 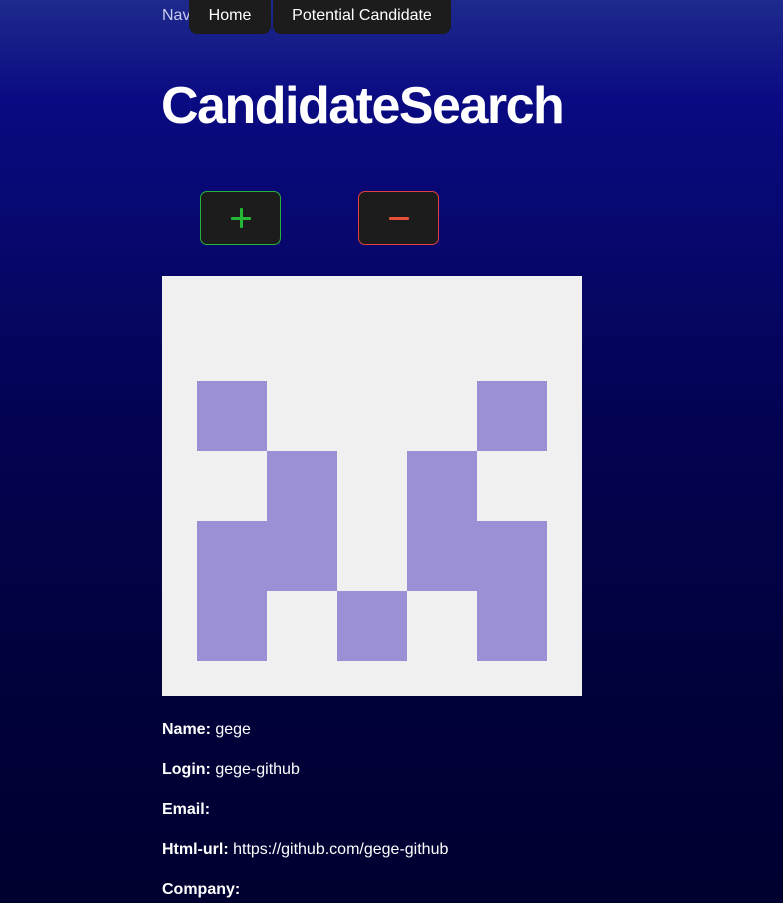 I want to click on candidate-html-url-value: https://github.com/gege-github, so click(x=341, y=849).